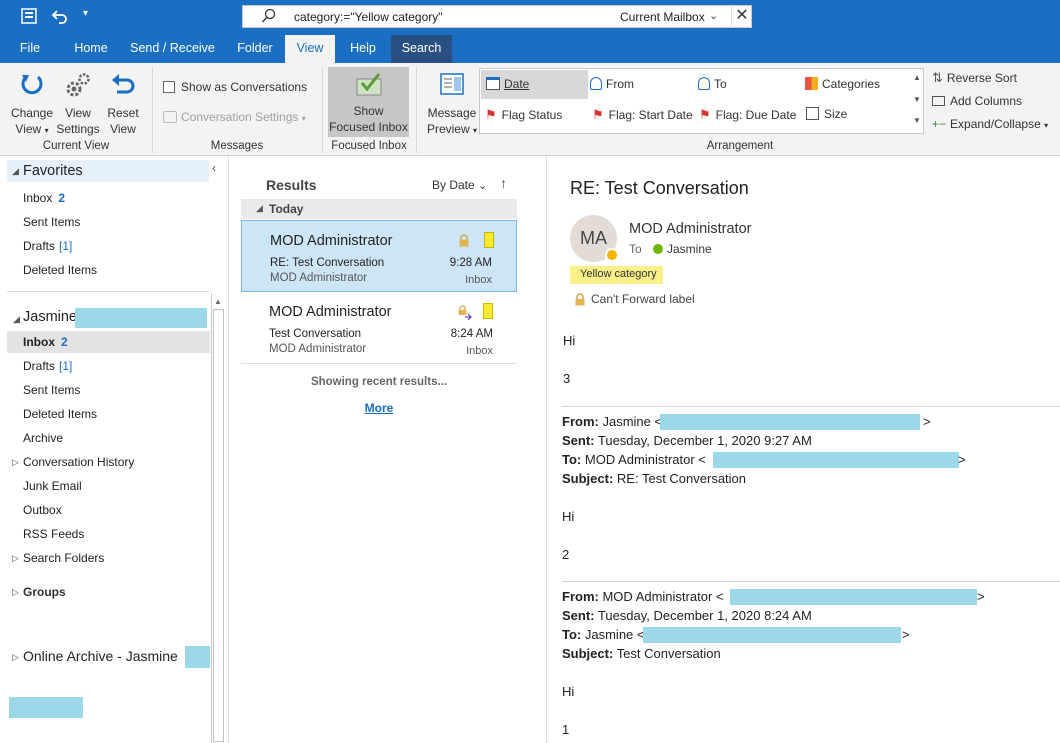 The height and width of the screenshot is (743, 1060). What do you see at coordinates (612, 421) in the screenshot?
I see `quoted-from: From: Jasmine <` at bounding box center [612, 421].